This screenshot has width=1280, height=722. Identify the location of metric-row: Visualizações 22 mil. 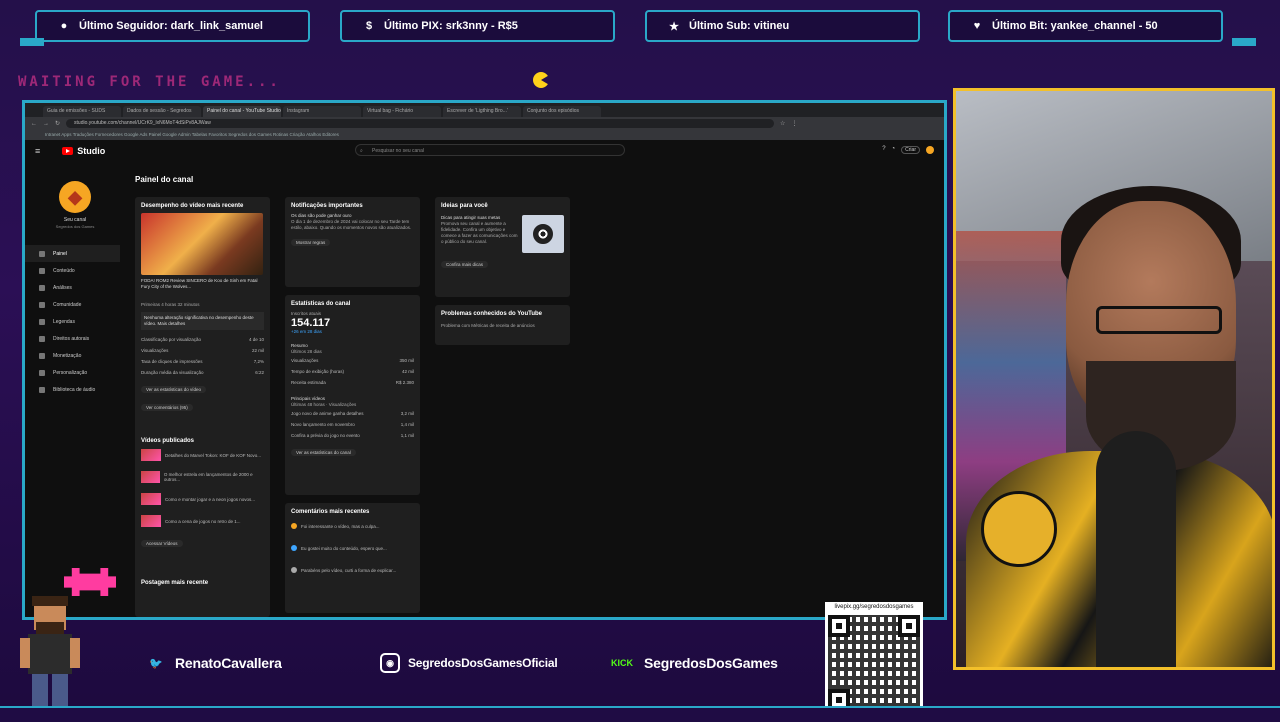
(202, 350).